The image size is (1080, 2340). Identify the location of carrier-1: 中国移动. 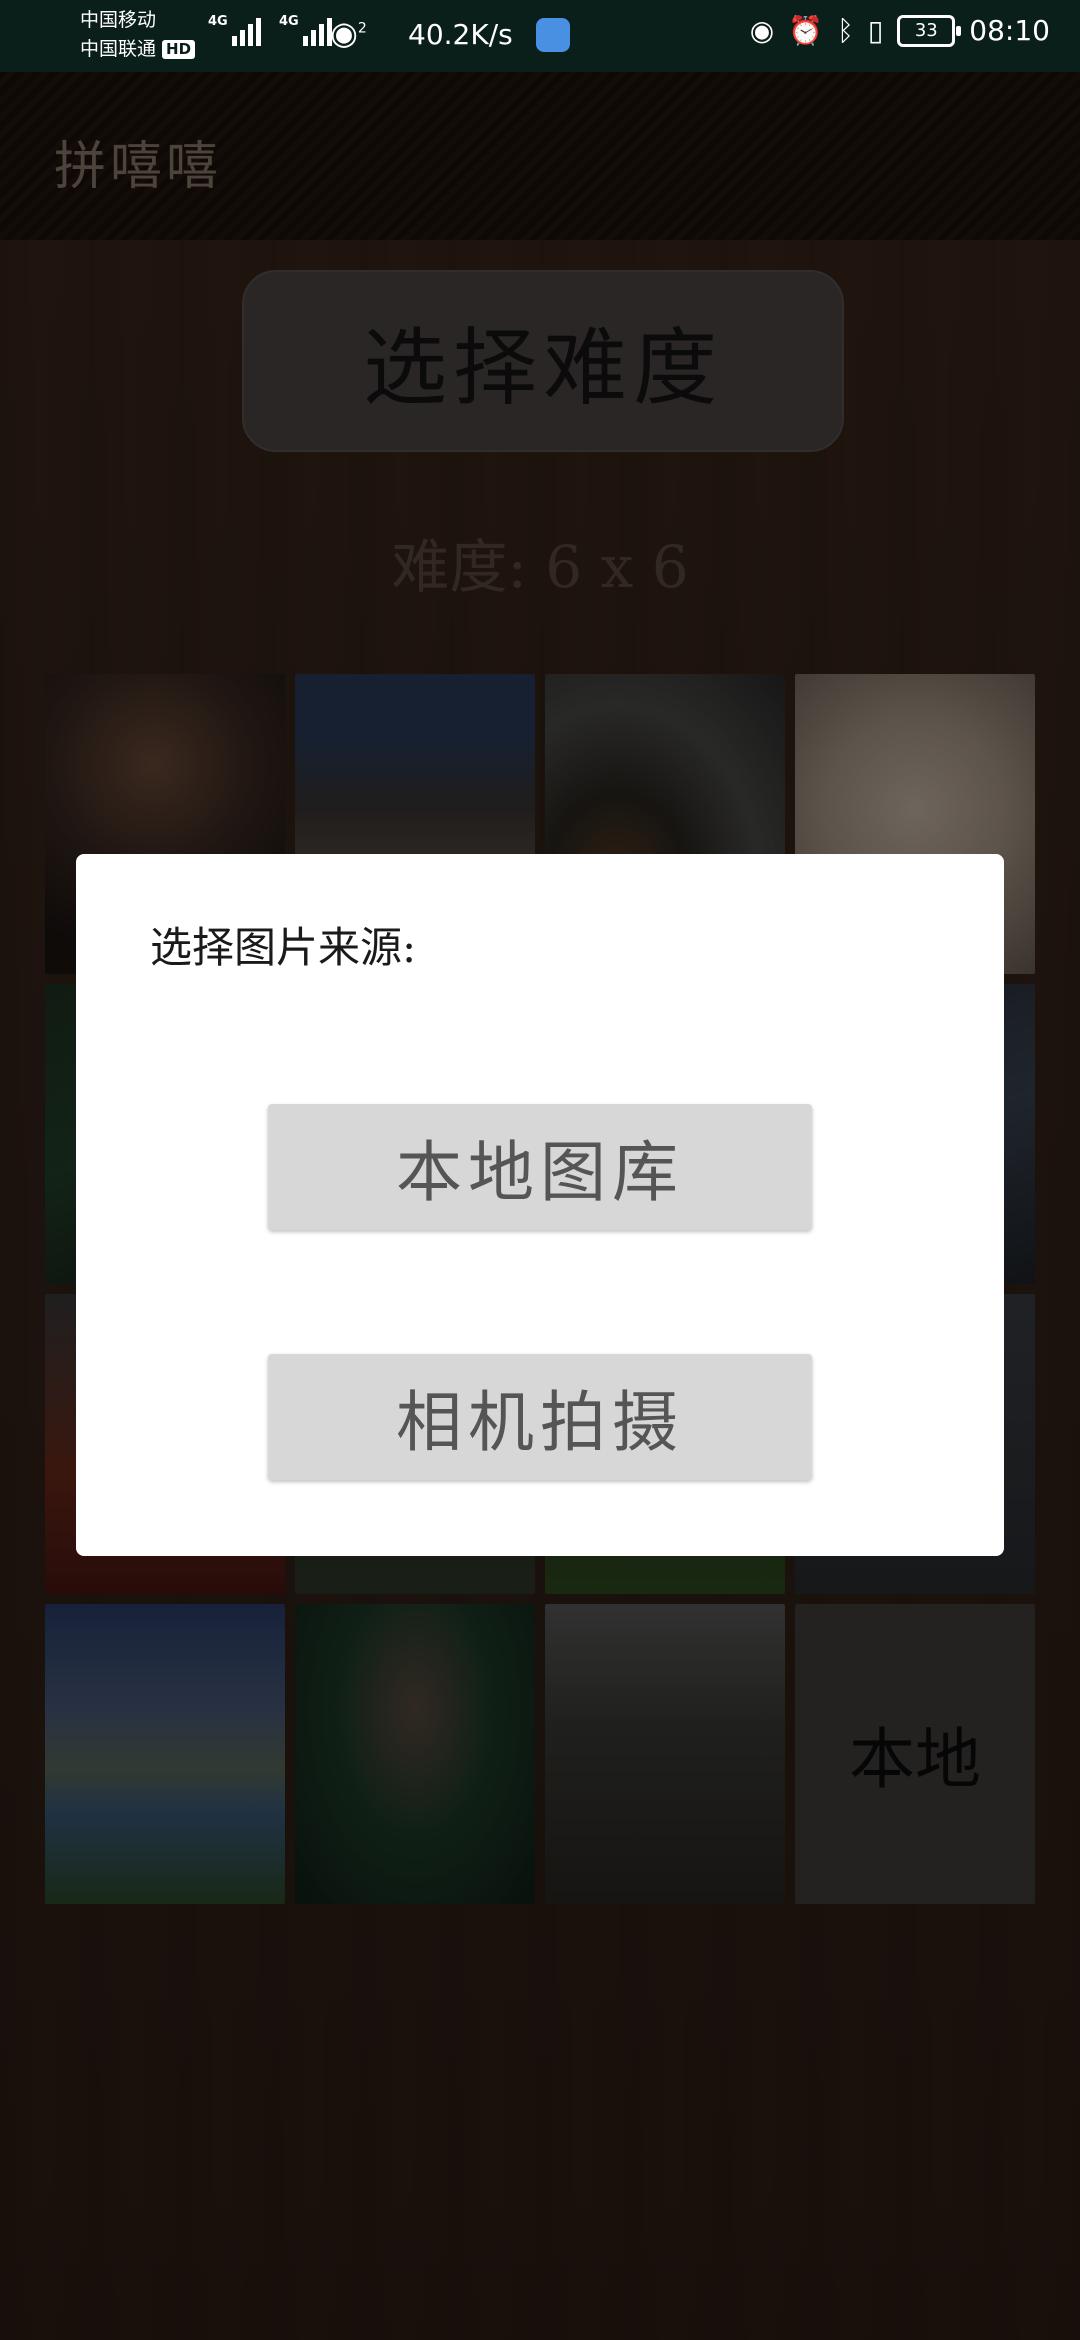
(118, 20).